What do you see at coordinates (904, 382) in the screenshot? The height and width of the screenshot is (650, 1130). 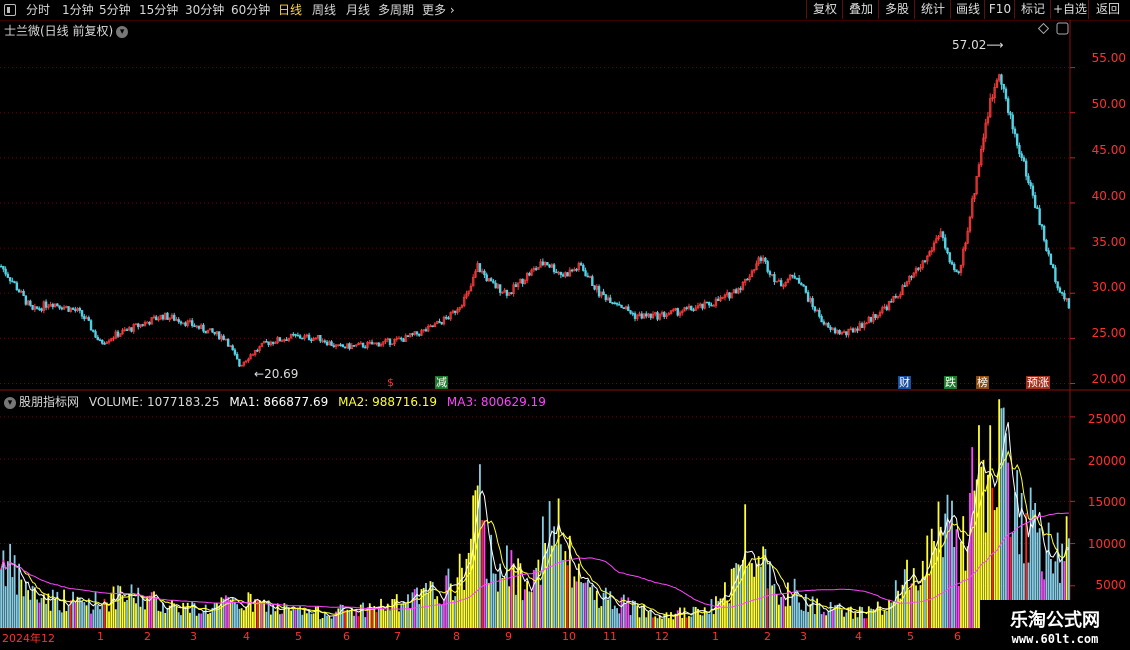 I see `event-tag-finance: 财` at bounding box center [904, 382].